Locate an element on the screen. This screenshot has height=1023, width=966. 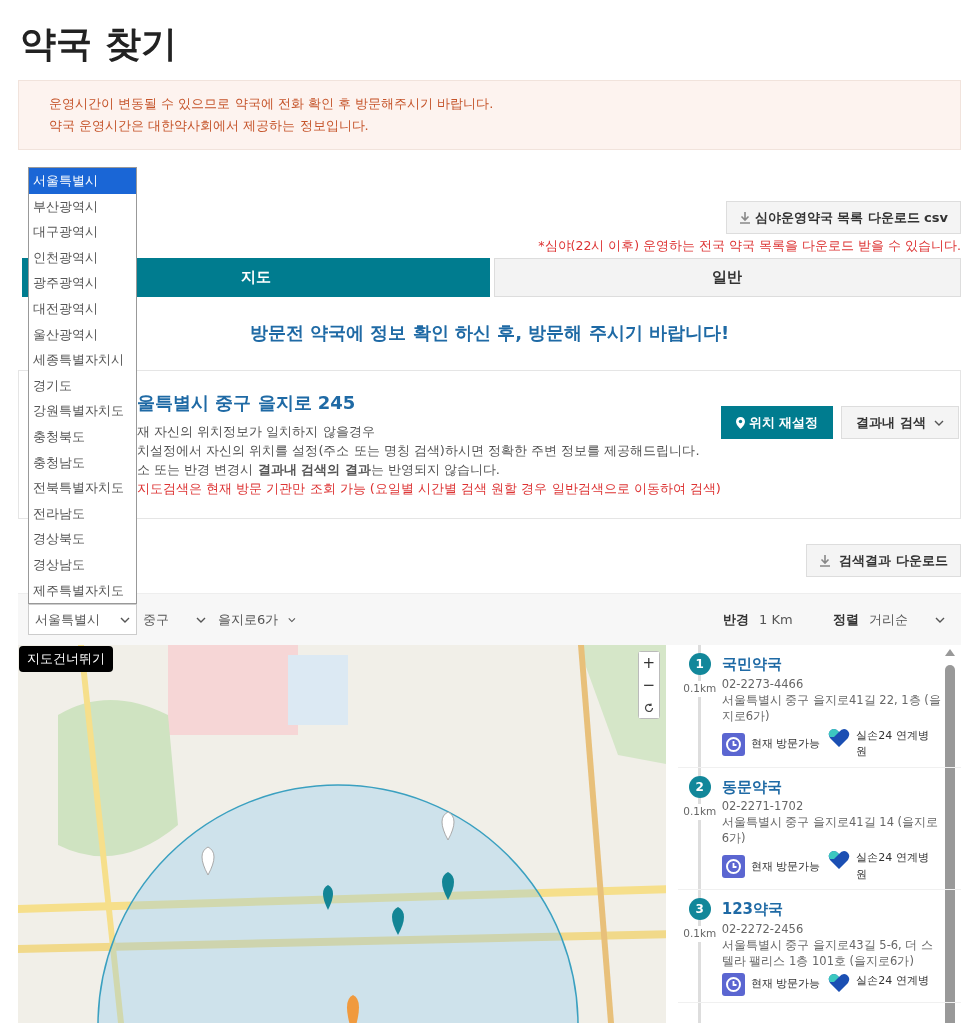
reset-location-button: 위치 재설정 is located at coordinates (777, 422).